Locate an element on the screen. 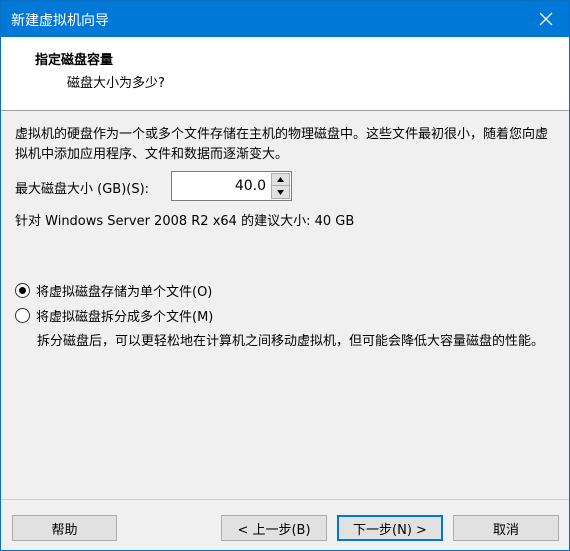 The width and height of the screenshot is (570, 551). radio-single-file: 将虚拟磁盘存储为单个文件(O) is located at coordinates (113, 290).